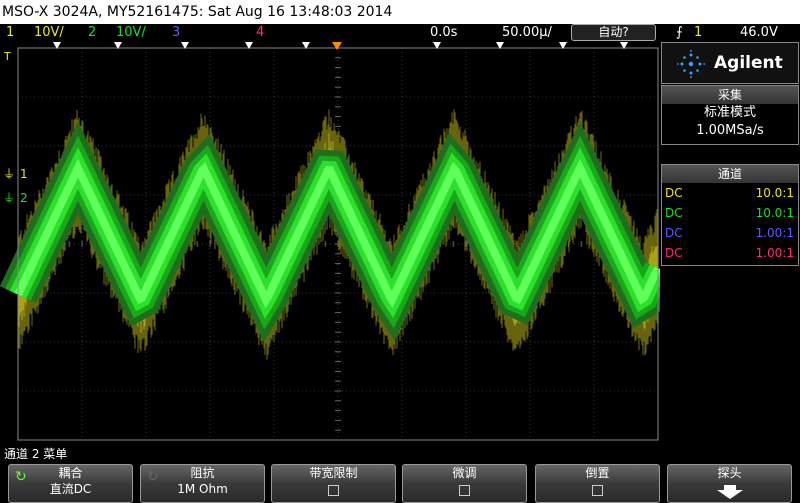 Image resolution: width=800 pixels, height=503 pixels. Describe the element at coordinates (729, 473) in the screenshot. I see `softkey-title: 探头` at that location.